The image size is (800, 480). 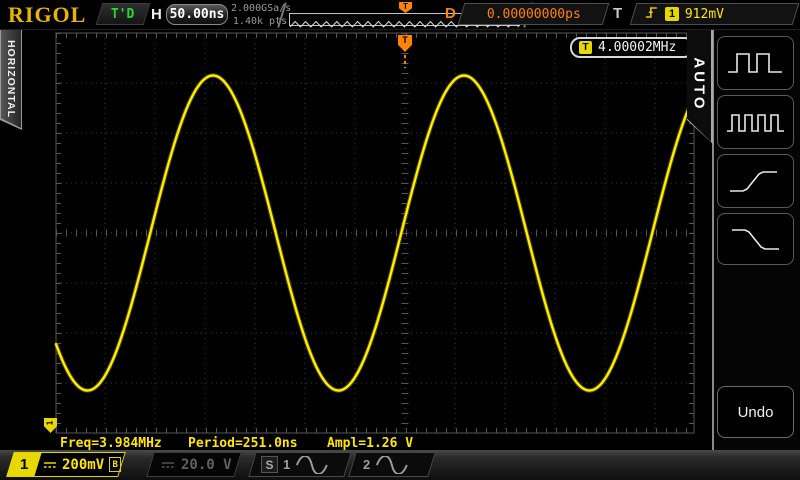 I want to click on trigger-status-label: T'D, so click(x=123, y=14).